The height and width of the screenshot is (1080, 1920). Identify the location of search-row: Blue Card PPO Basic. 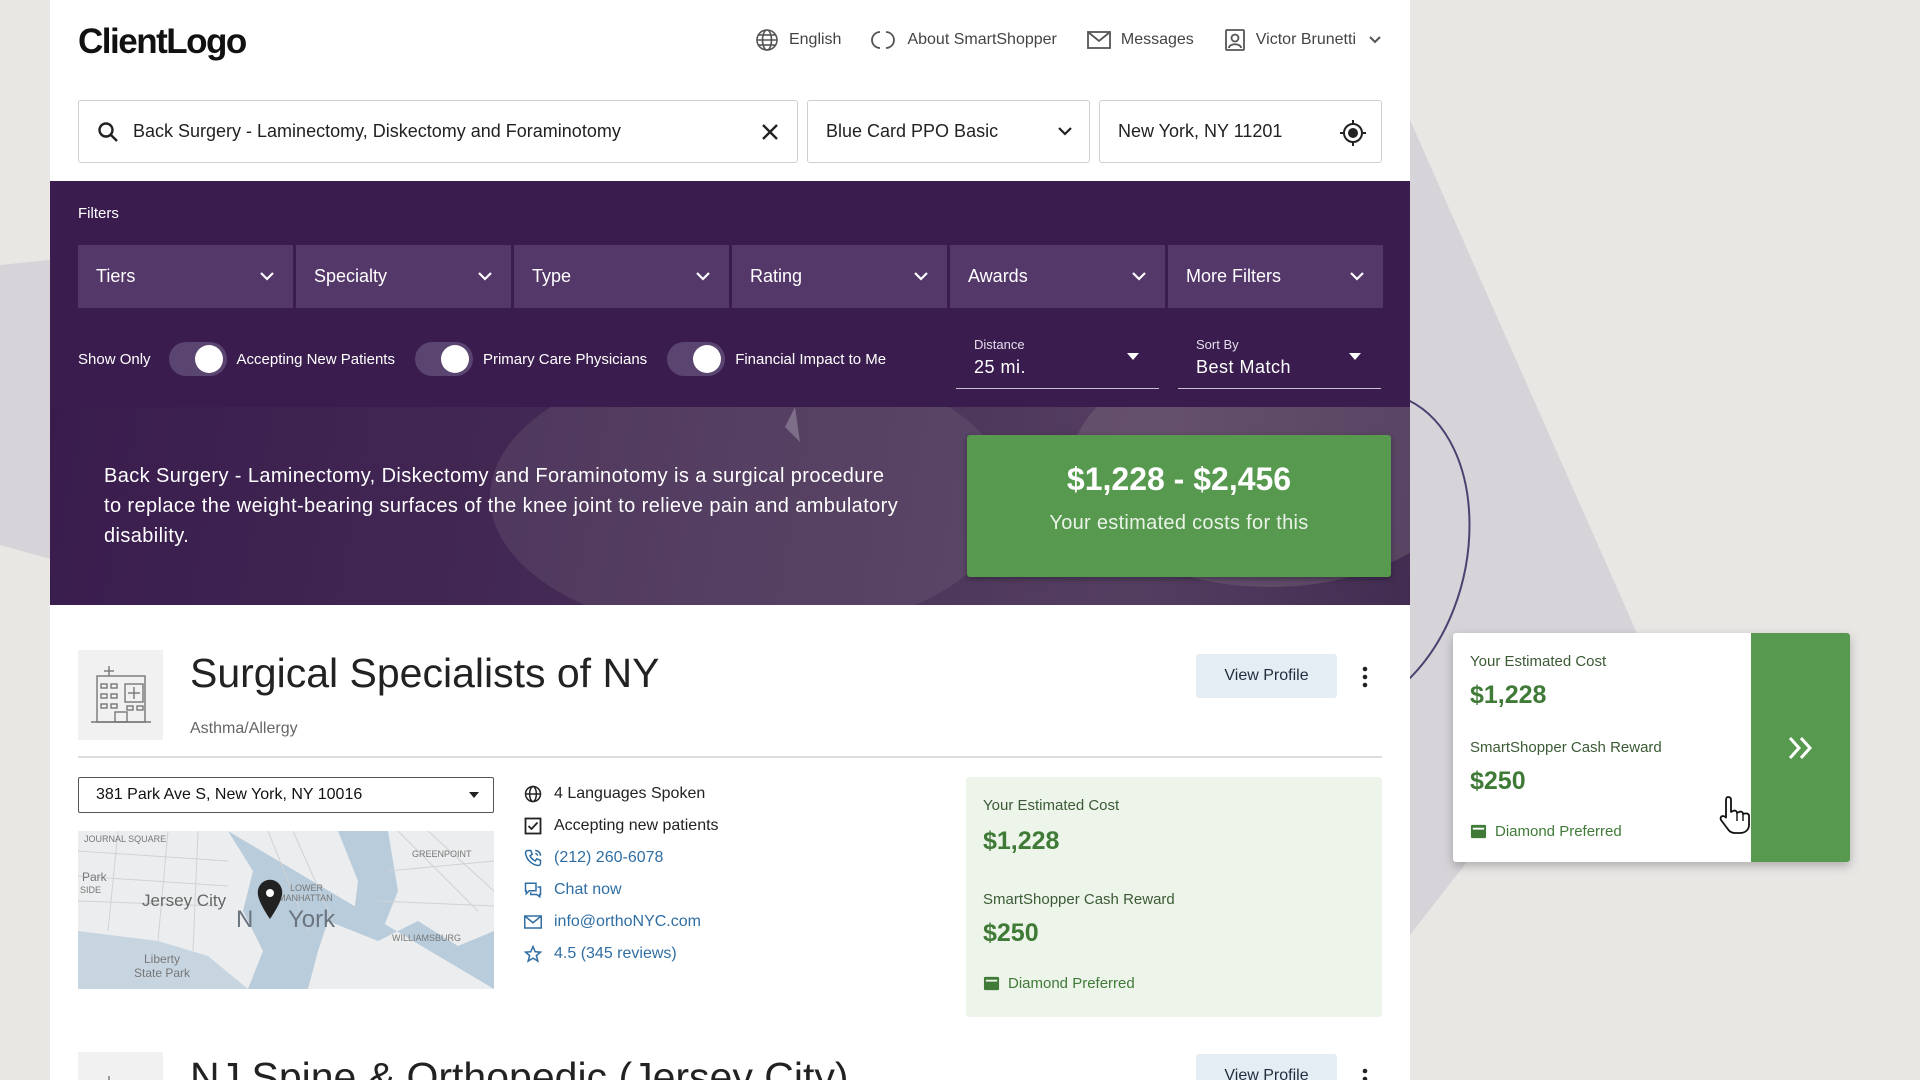
(730, 131).